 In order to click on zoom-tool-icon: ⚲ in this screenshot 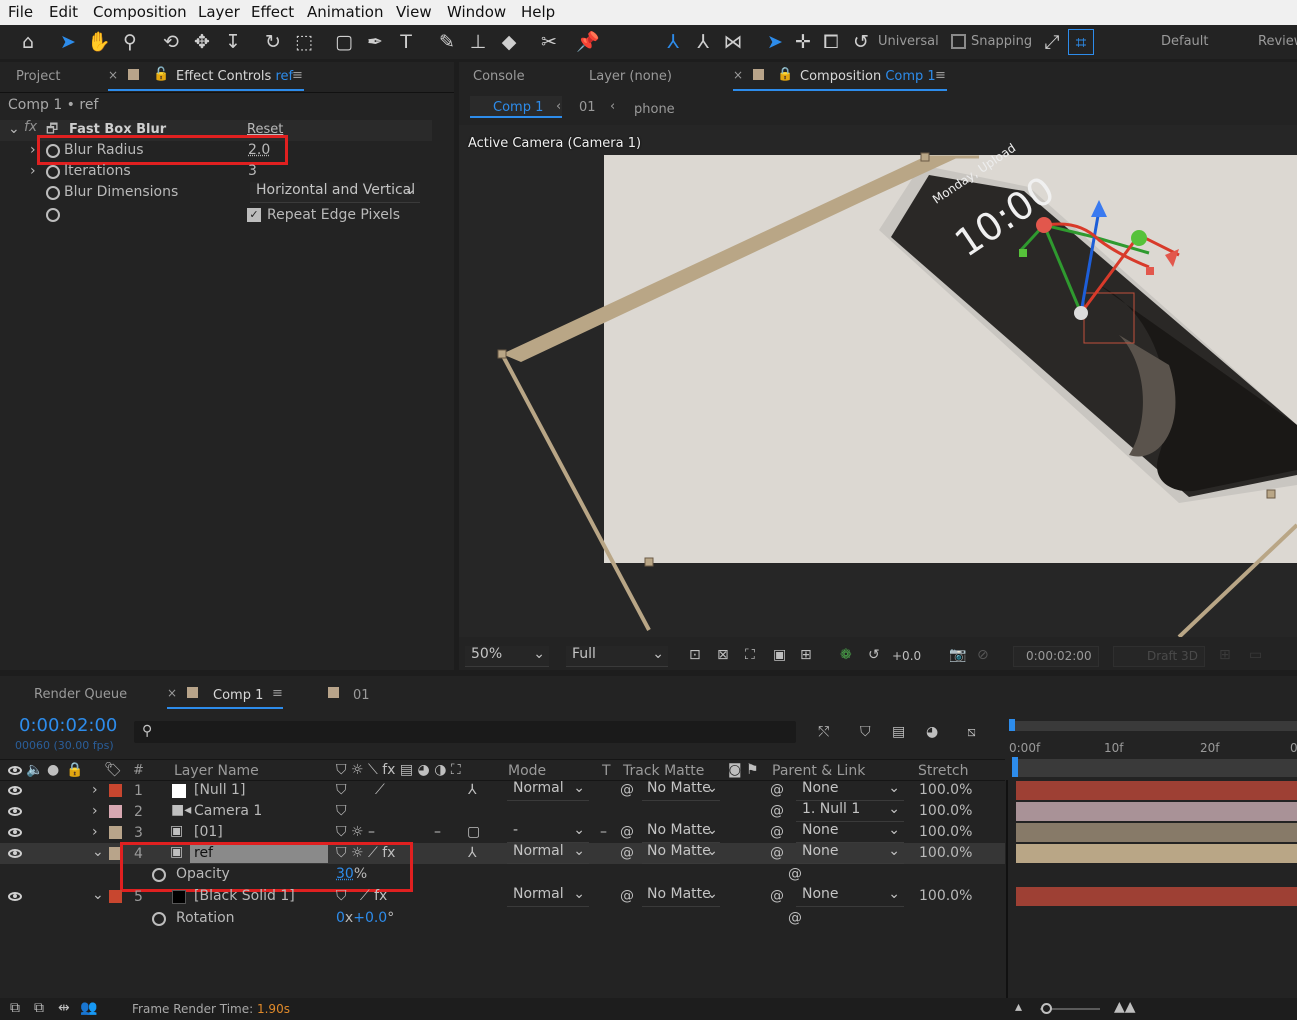, I will do `click(130, 42)`.